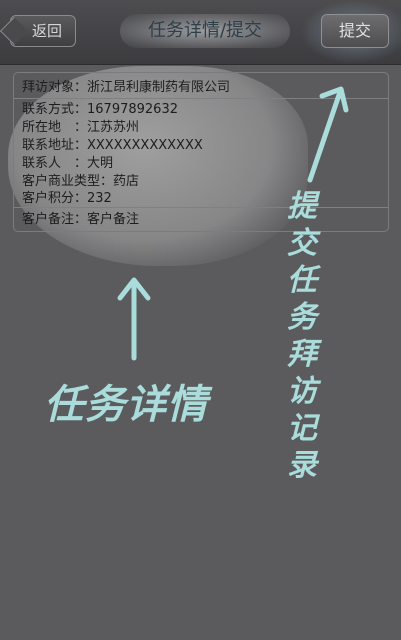 The height and width of the screenshot is (640, 401). I want to click on annotation-char: 任, so click(302, 280).